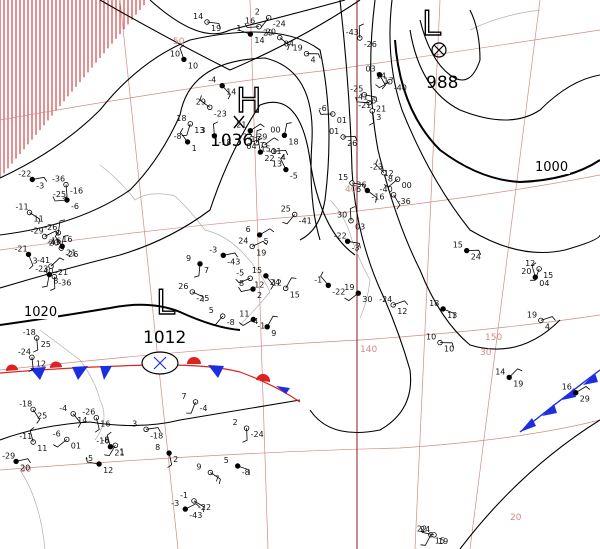 The height and width of the screenshot is (549, 600). Describe the element at coordinates (486, 353) in the screenshot. I see `grid-label-lat-30: 30` at that location.